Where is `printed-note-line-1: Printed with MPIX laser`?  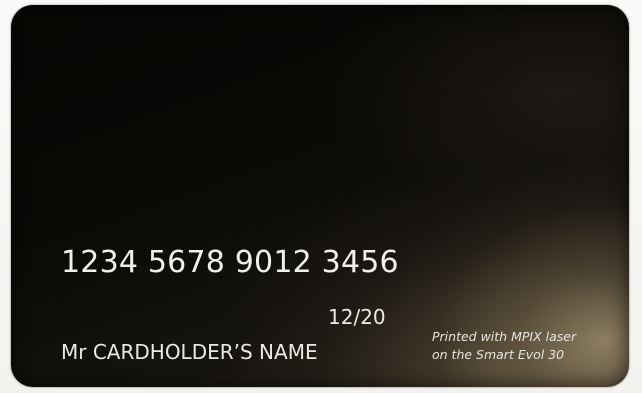 printed-note-line-1: Printed with MPIX laser is located at coordinates (504, 336).